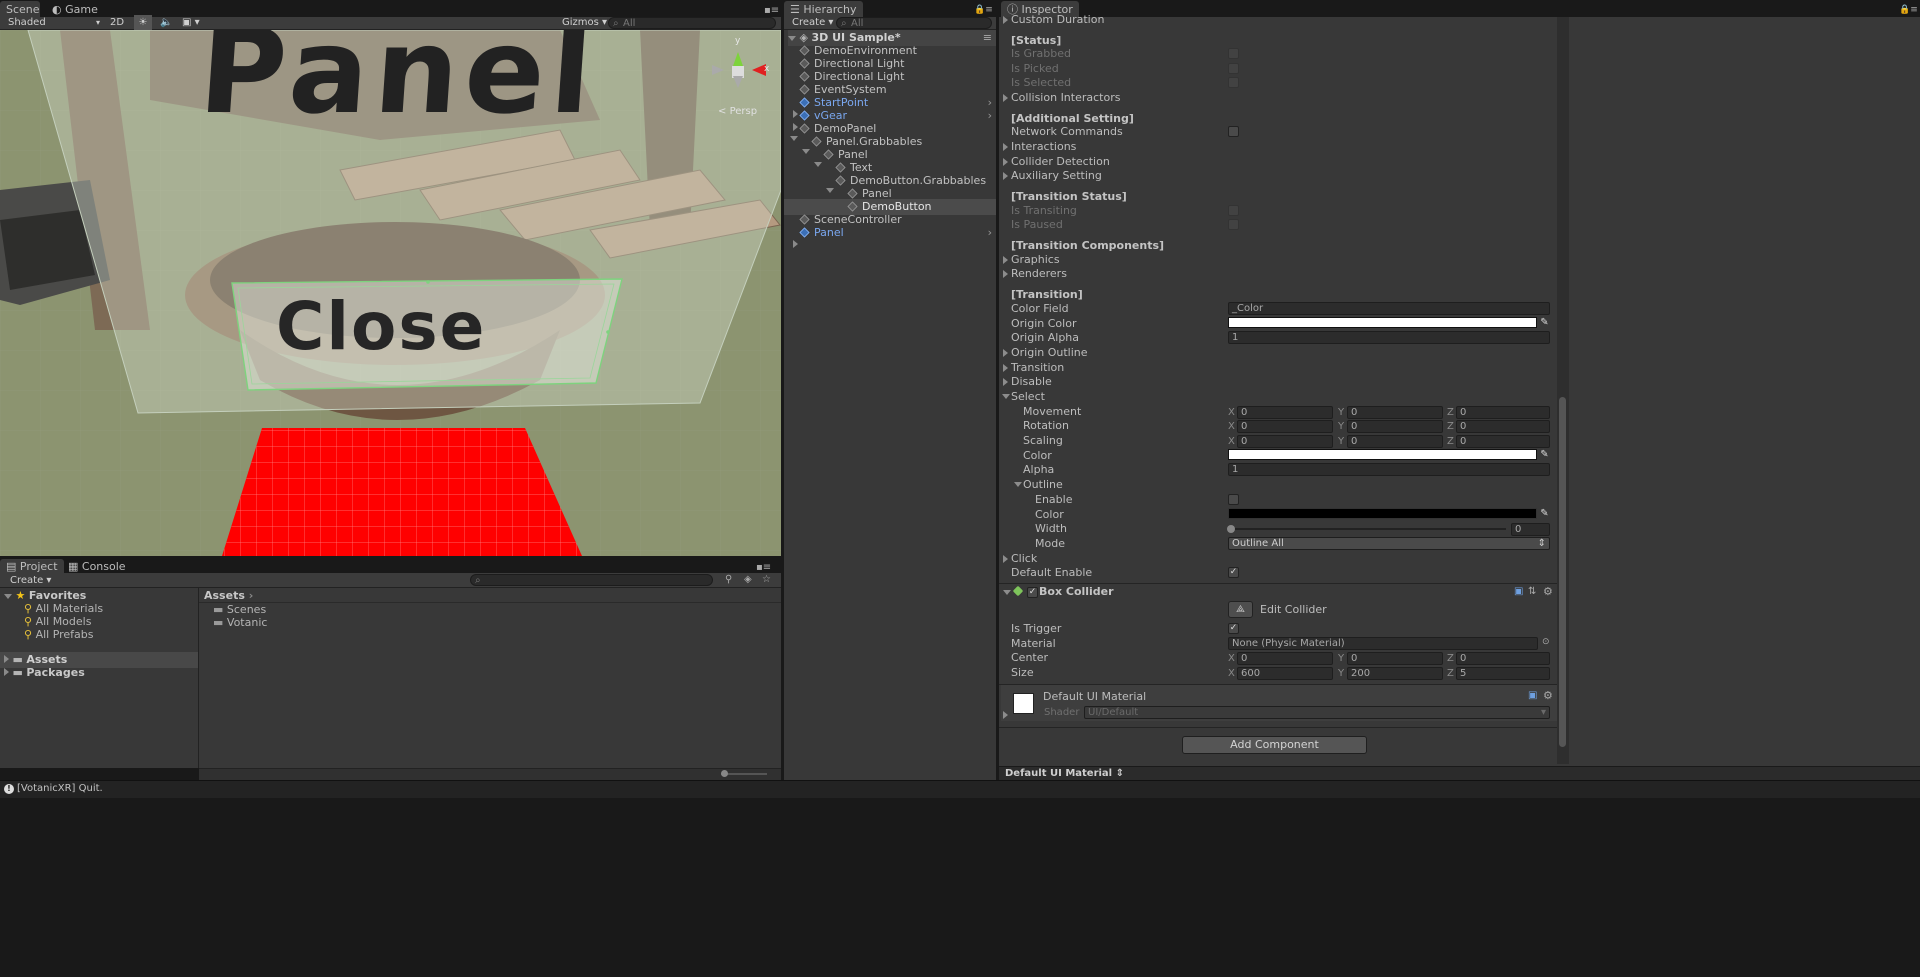 This screenshot has height=977, width=1920. What do you see at coordinates (1064, 773) in the screenshot?
I see `preview-title: Default UI Material ⇕` at bounding box center [1064, 773].